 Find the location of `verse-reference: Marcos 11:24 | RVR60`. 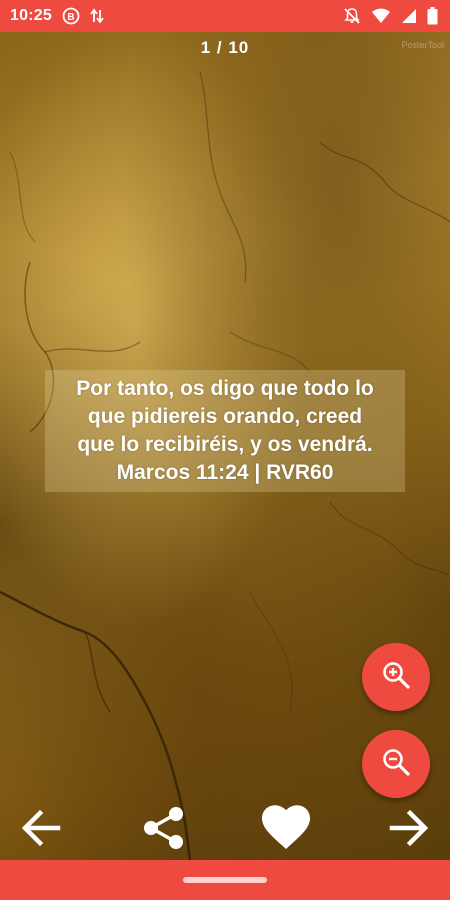

verse-reference: Marcos 11:24 | RVR60 is located at coordinates (225, 472).